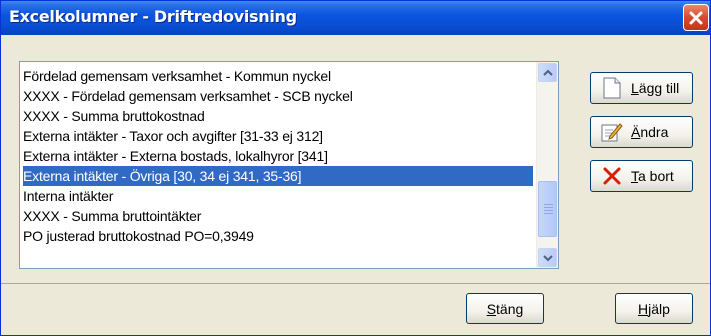 This screenshot has height=336, width=711. What do you see at coordinates (656, 176) in the screenshot?
I see `delete-button-label: a bort` at bounding box center [656, 176].